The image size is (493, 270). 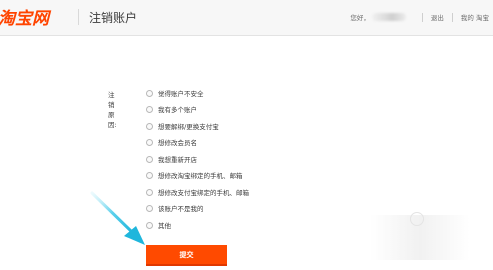 I want to click on watermark-icon, so click(x=417, y=219).